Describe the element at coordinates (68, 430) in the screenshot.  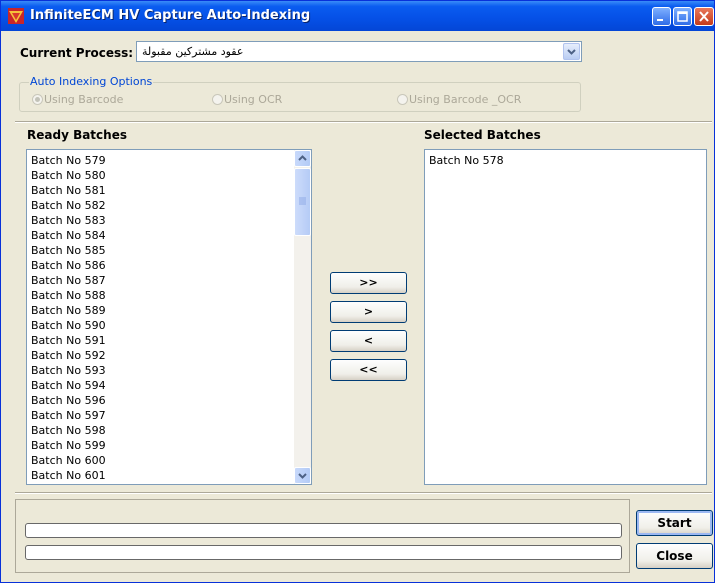
I see `list-item: Batch No 598` at that location.